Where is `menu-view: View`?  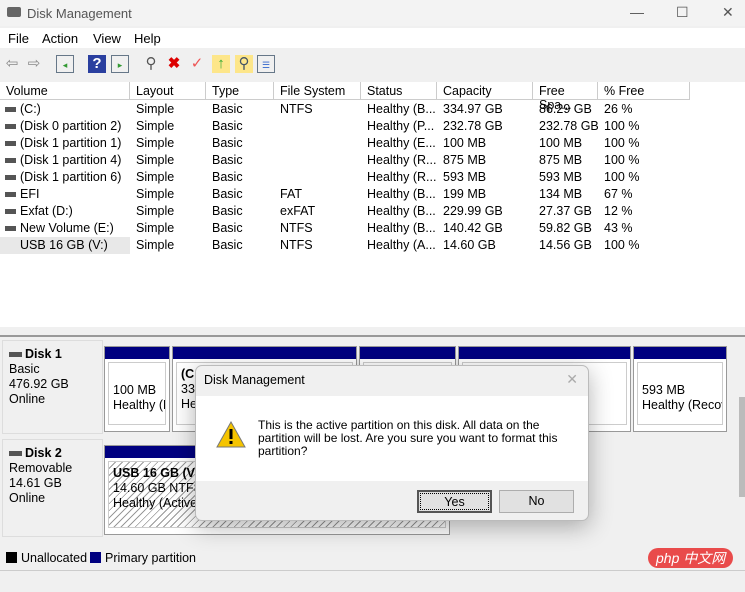 menu-view: View is located at coordinates (107, 38).